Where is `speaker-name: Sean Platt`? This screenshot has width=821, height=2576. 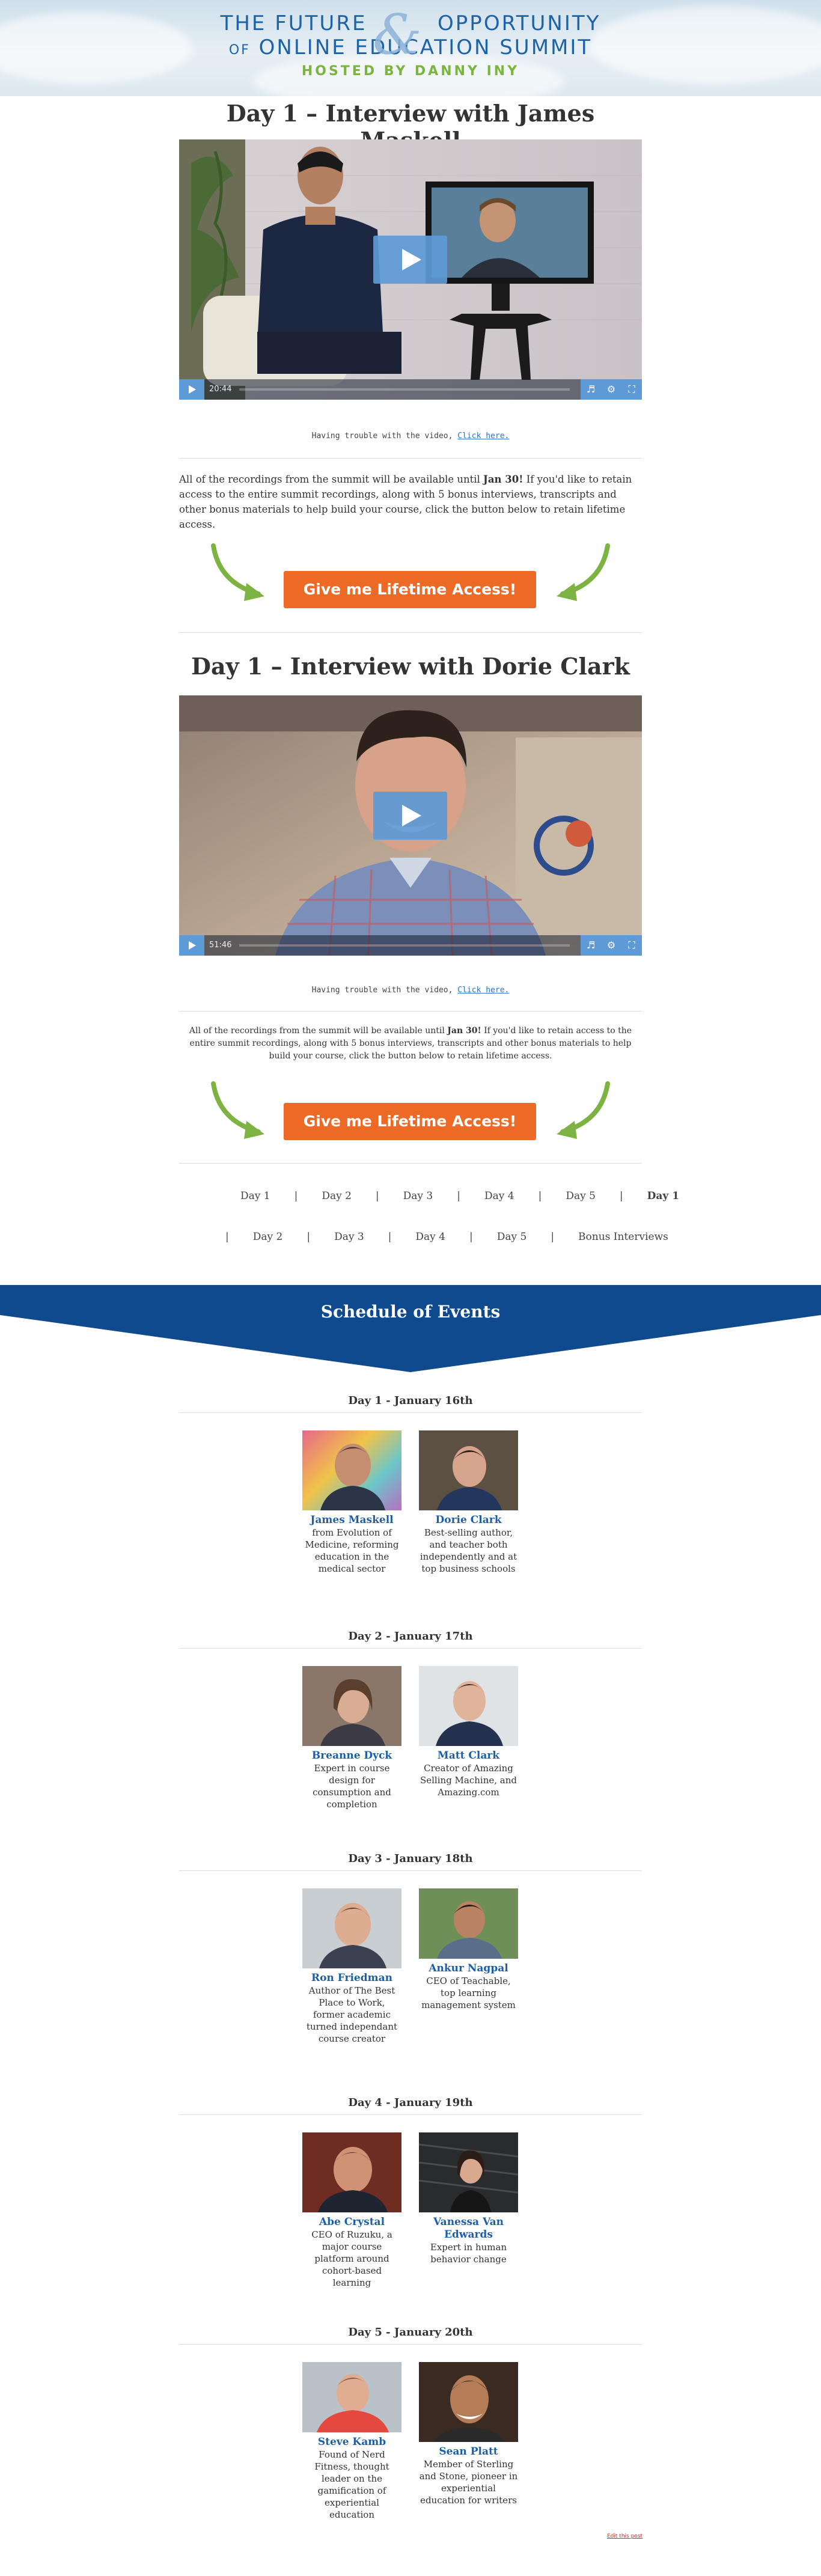 speaker-name: Sean Platt is located at coordinates (469, 2452).